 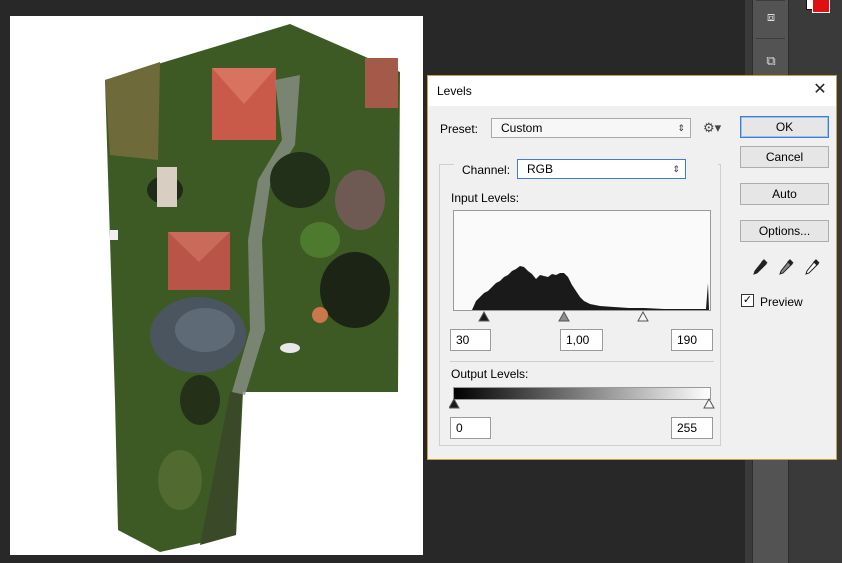 I want to click on dialog-titlebar: Levels ✕, so click(x=632, y=91).